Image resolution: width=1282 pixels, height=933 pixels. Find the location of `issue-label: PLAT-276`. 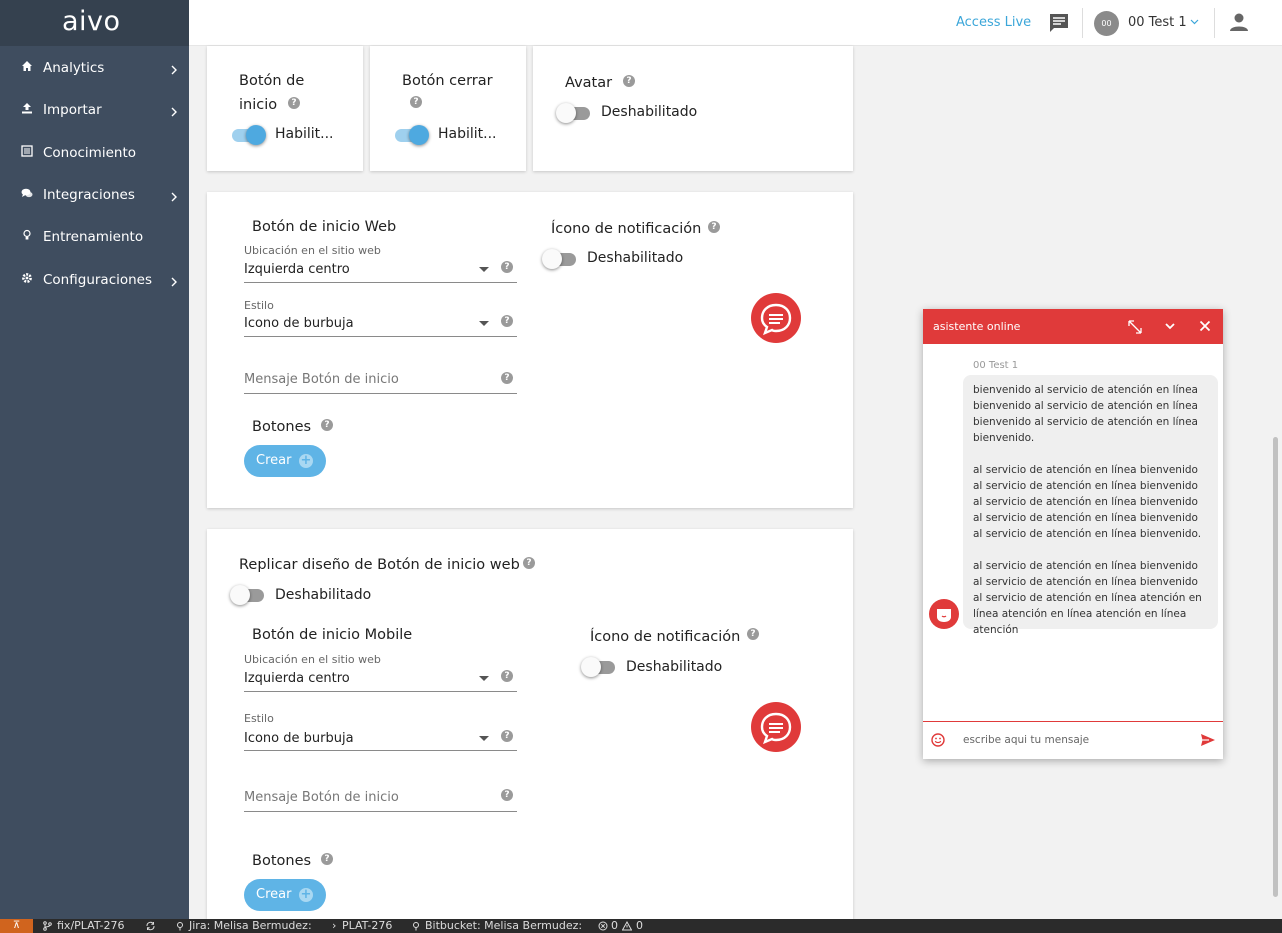

issue-label: PLAT-276 is located at coordinates (367, 926).